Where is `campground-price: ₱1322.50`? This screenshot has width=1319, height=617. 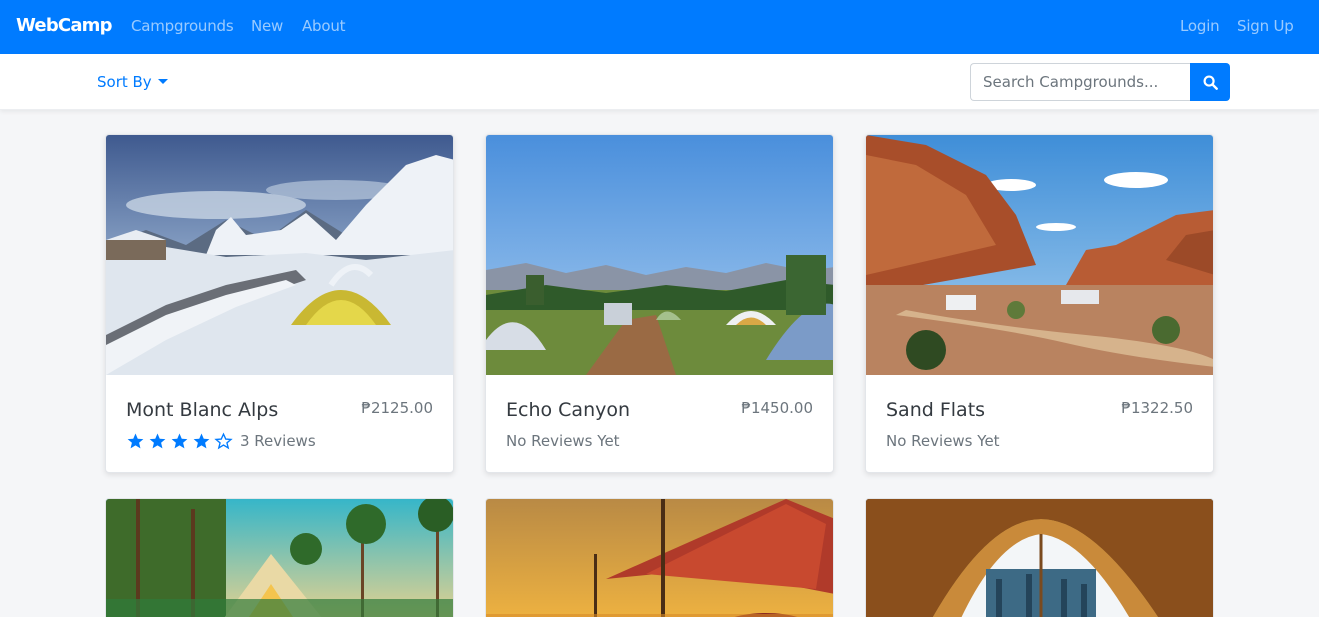 campground-price: ₱1322.50 is located at coordinates (1157, 408).